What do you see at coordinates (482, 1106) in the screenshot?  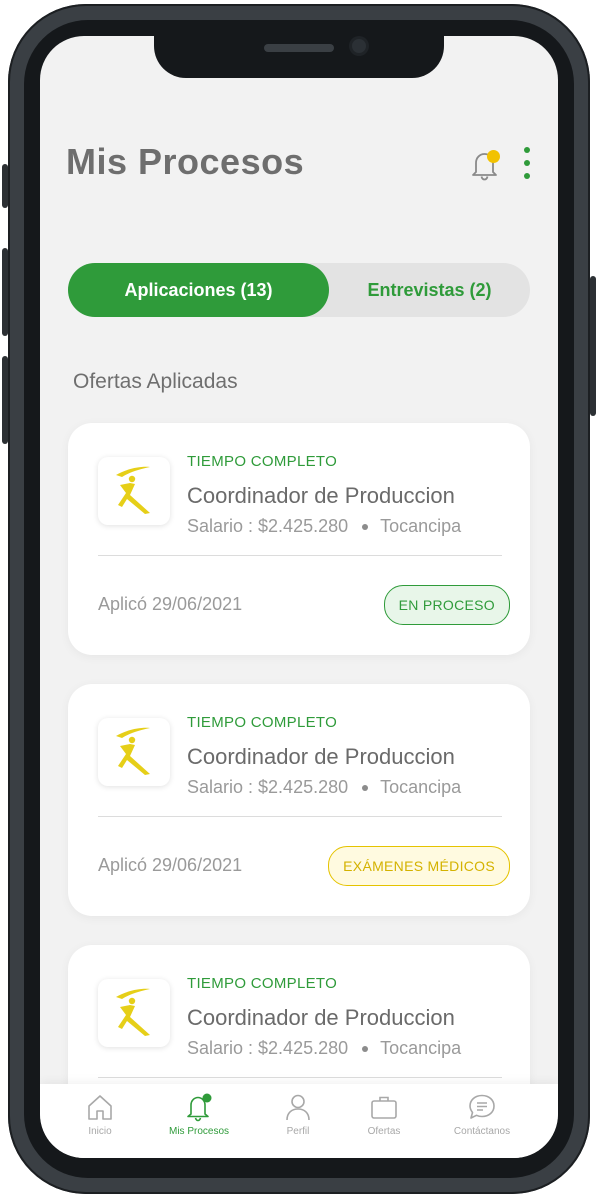 I see `chat-icon` at bounding box center [482, 1106].